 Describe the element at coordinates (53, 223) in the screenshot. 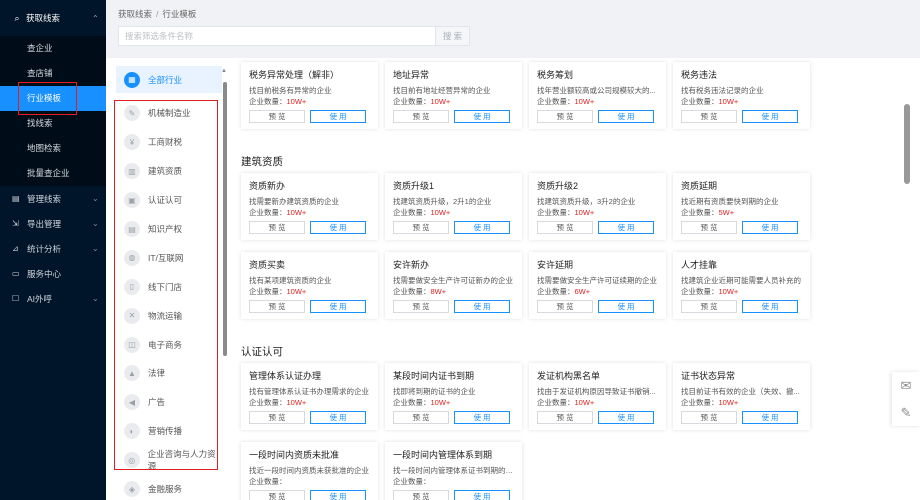

I see `nav-item-export: ⇲ 导出管理 ⌄` at that location.